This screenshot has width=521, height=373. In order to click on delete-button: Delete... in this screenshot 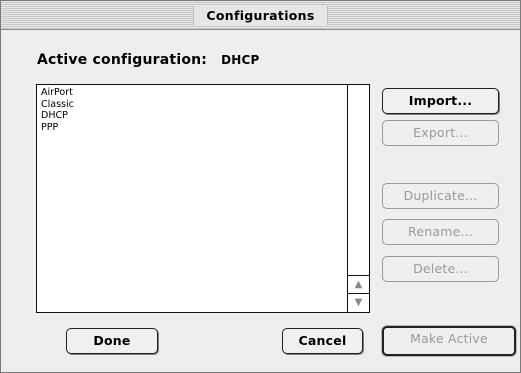, I will do `click(440, 269)`.